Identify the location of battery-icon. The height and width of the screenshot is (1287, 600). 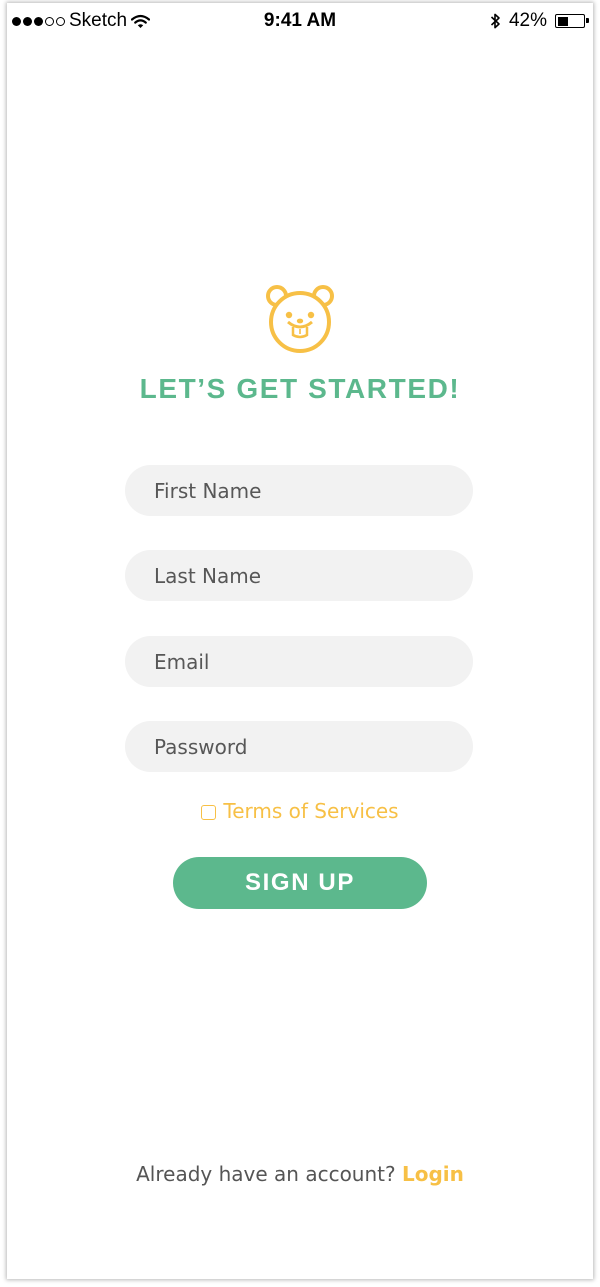
(572, 21).